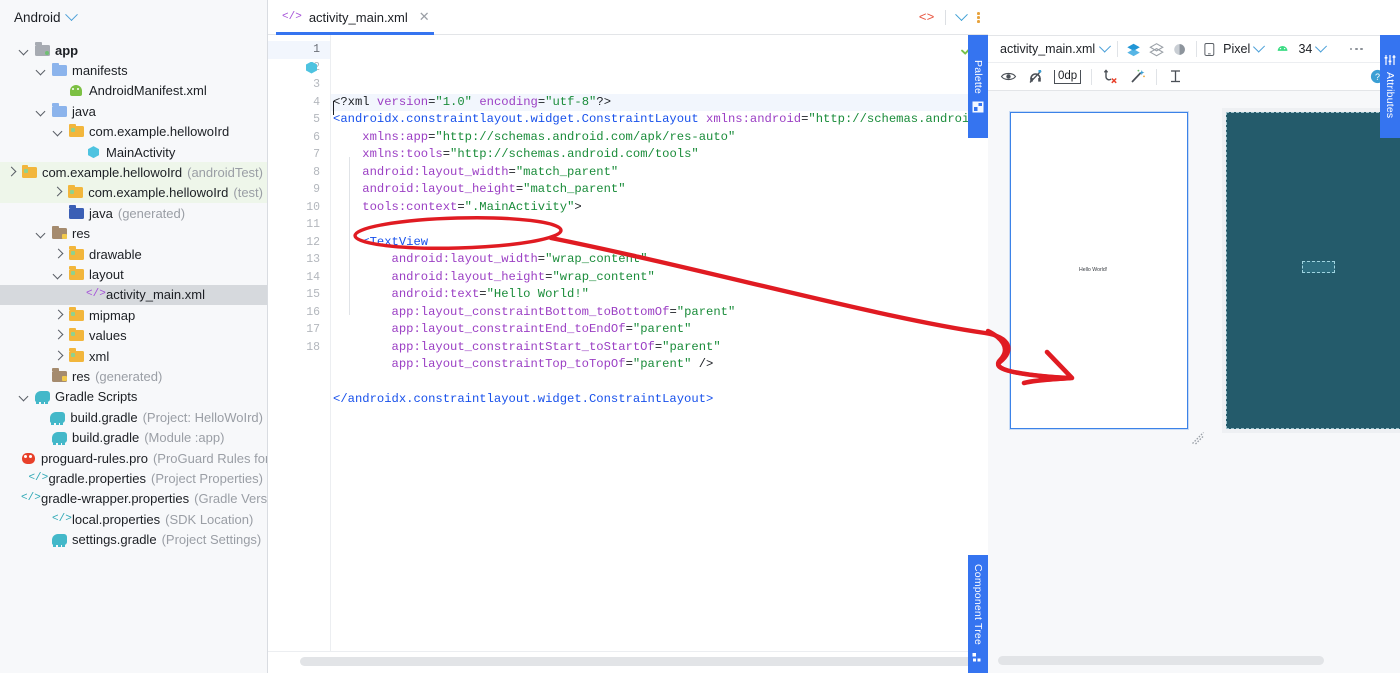 This screenshot has width=1400, height=673. What do you see at coordinates (1008, 76) in the screenshot?
I see `eye-icon` at bounding box center [1008, 76].